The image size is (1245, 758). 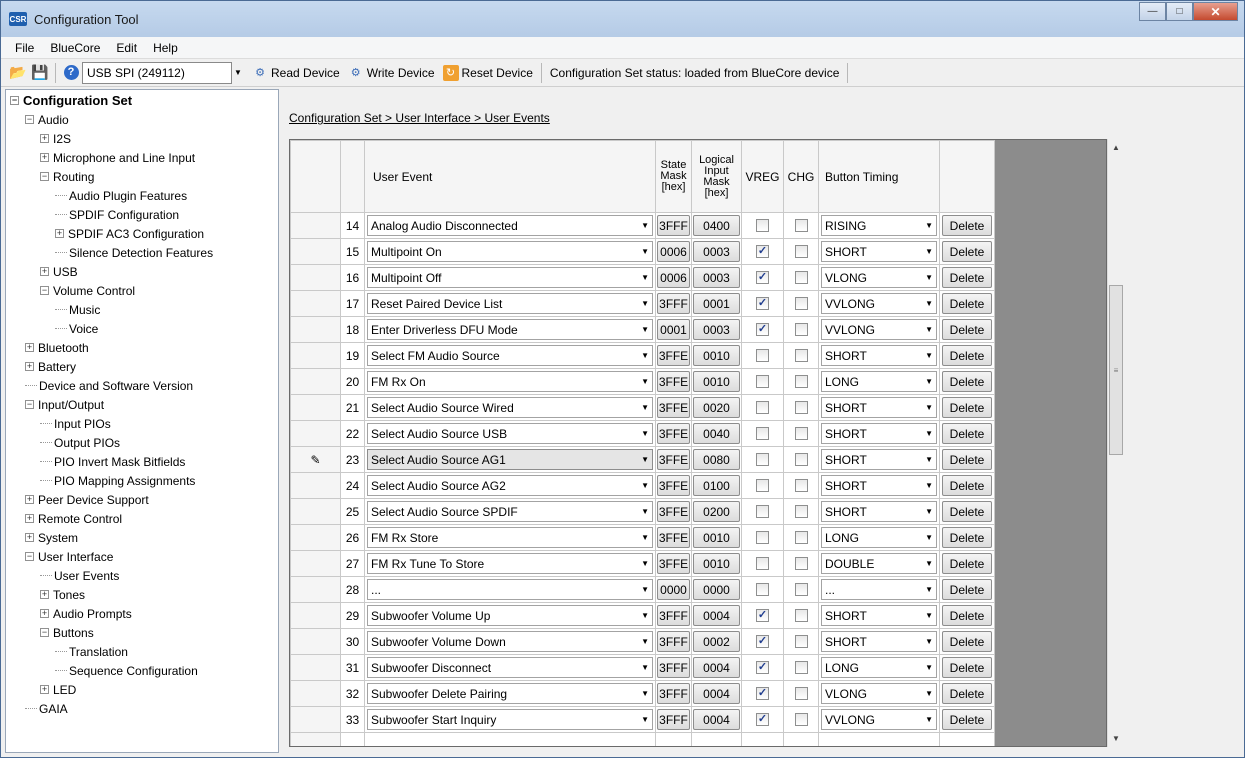 What do you see at coordinates (142, 670) in the screenshot?
I see `tree-node: Sequence Configuration` at bounding box center [142, 670].